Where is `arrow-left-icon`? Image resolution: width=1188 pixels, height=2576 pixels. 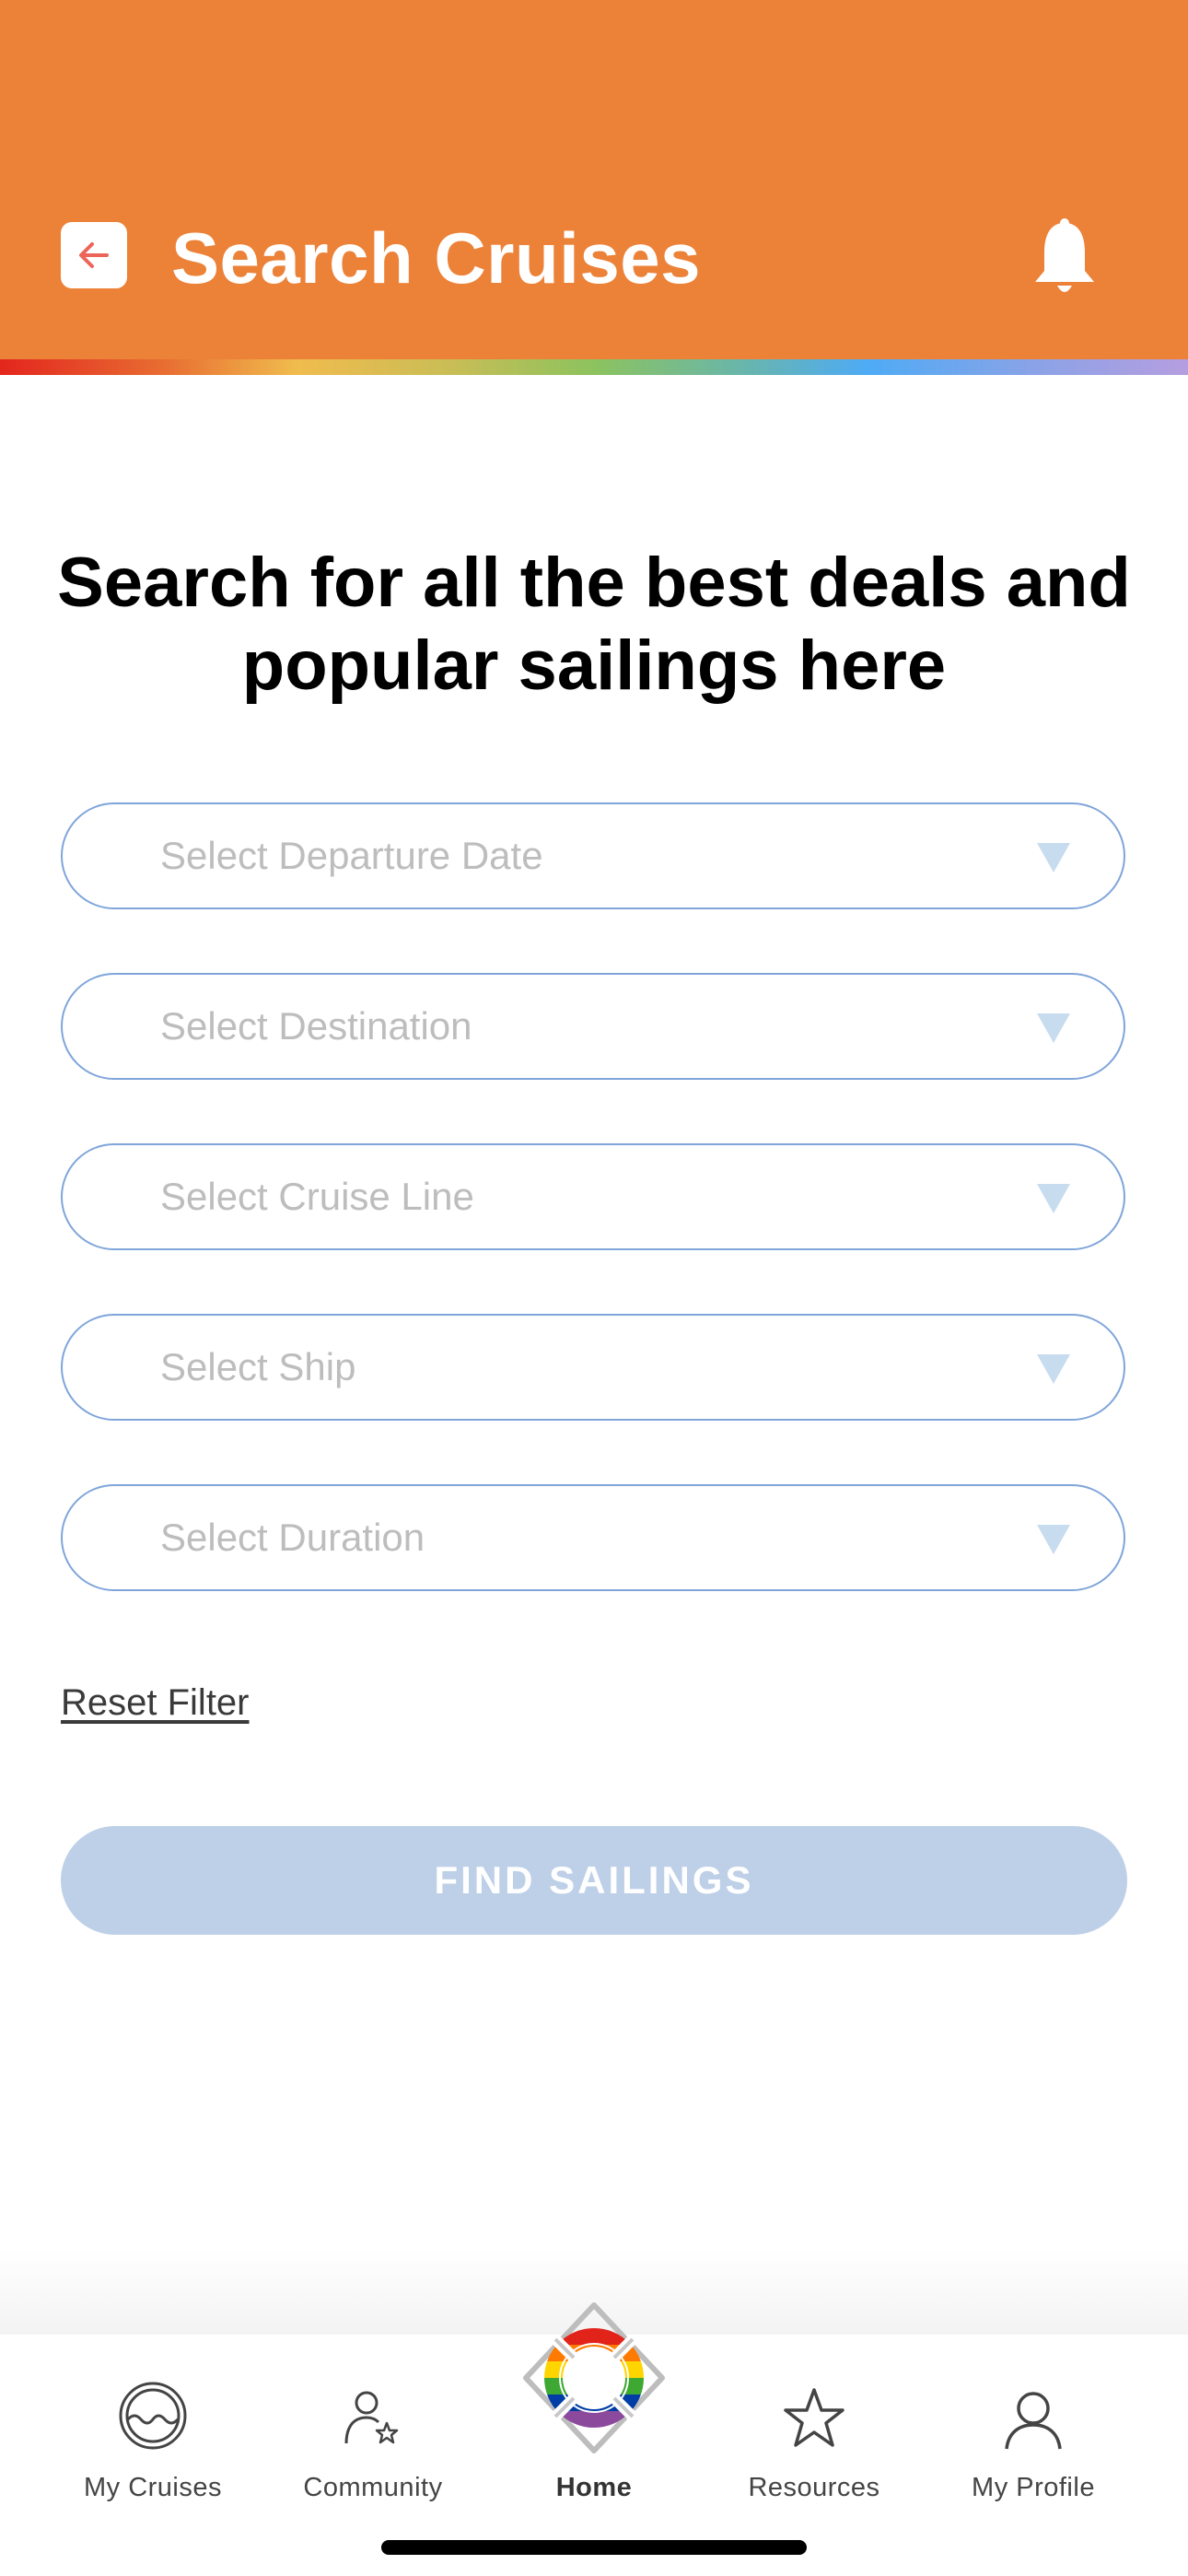 arrow-left-icon is located at coordinates (94, 255).